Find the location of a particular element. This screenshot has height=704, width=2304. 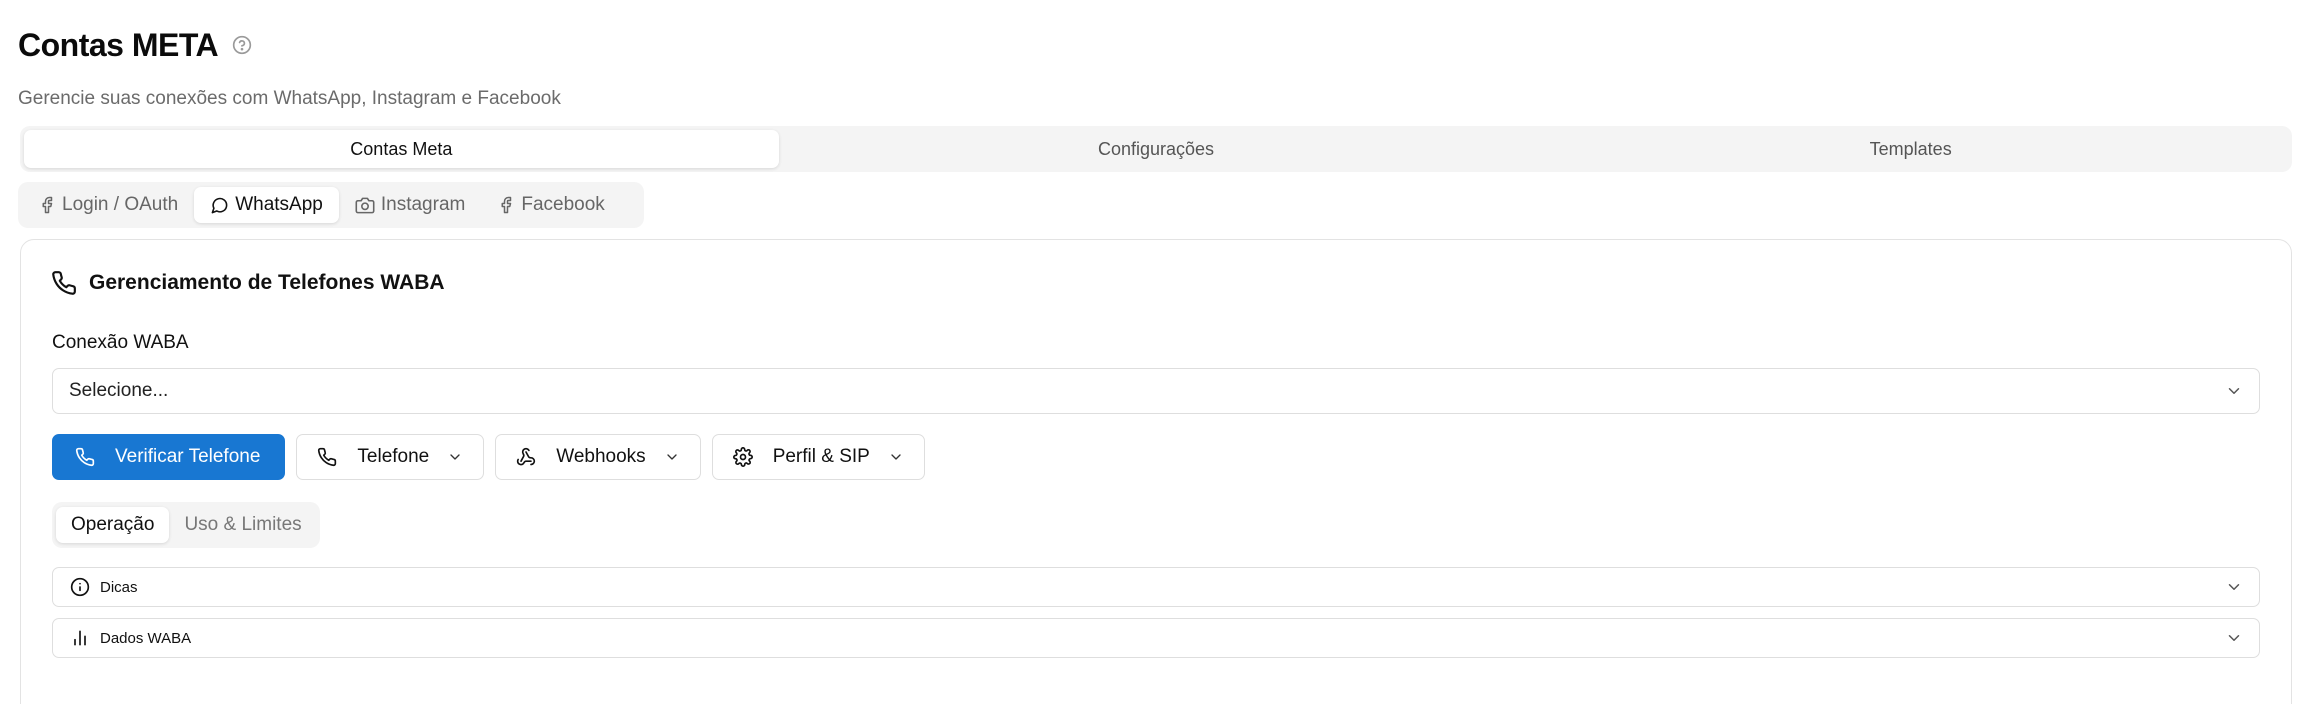

main-tab-bar: Contas Meta Configurações Templates is located at coordinates (1156, 149).